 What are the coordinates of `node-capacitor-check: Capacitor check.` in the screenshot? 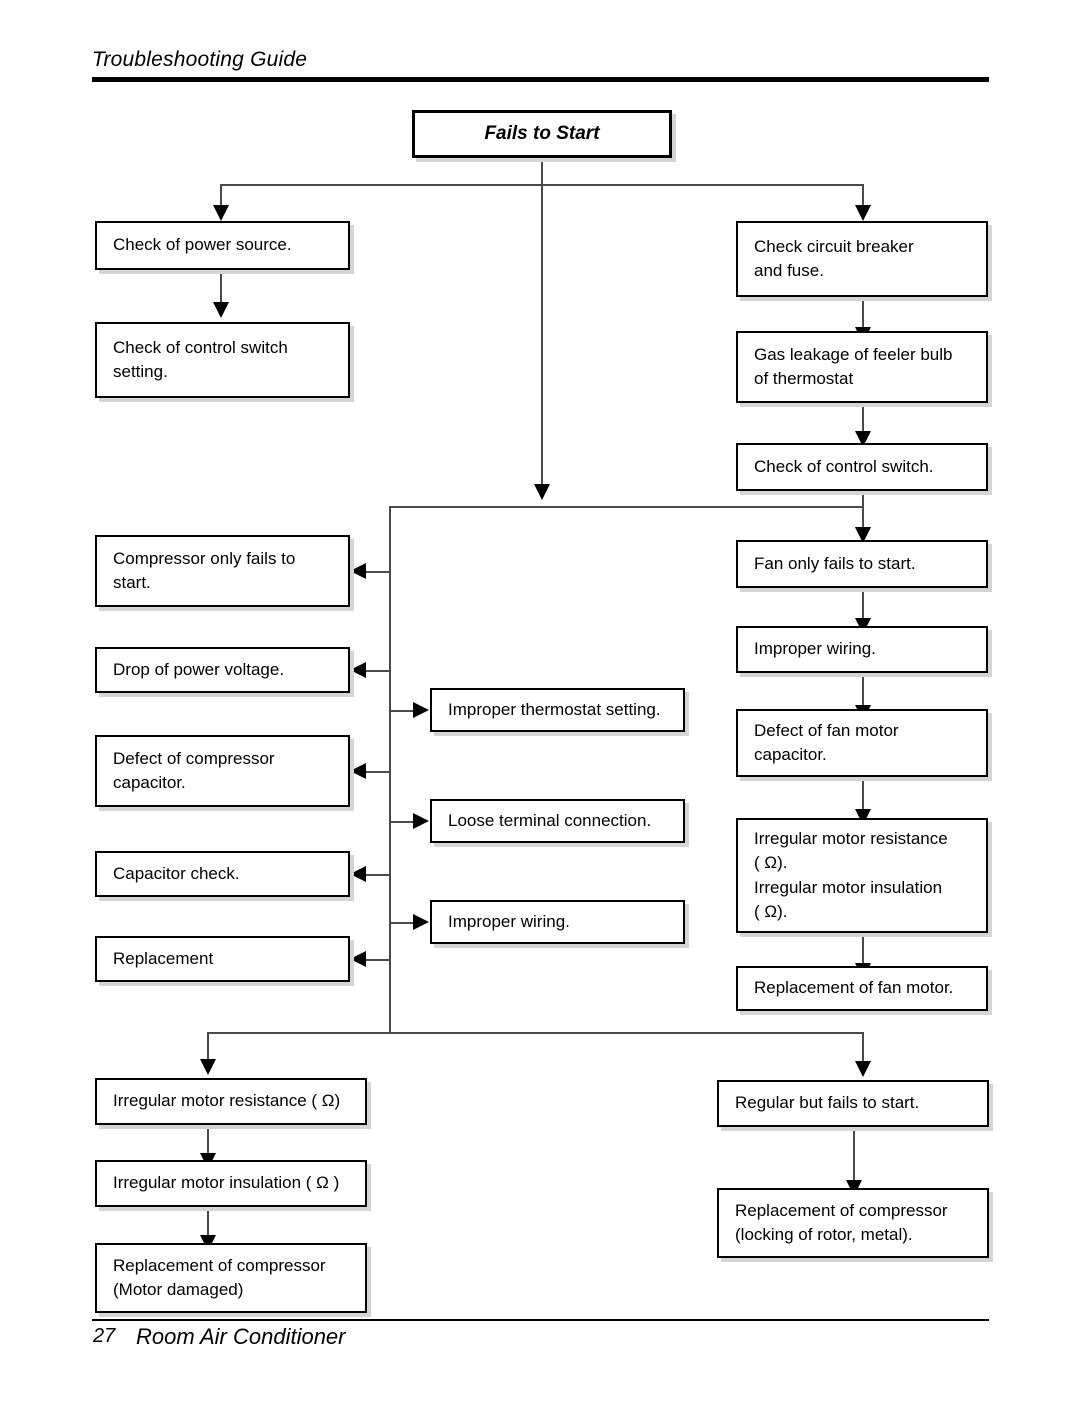 It's located at (222, 874).